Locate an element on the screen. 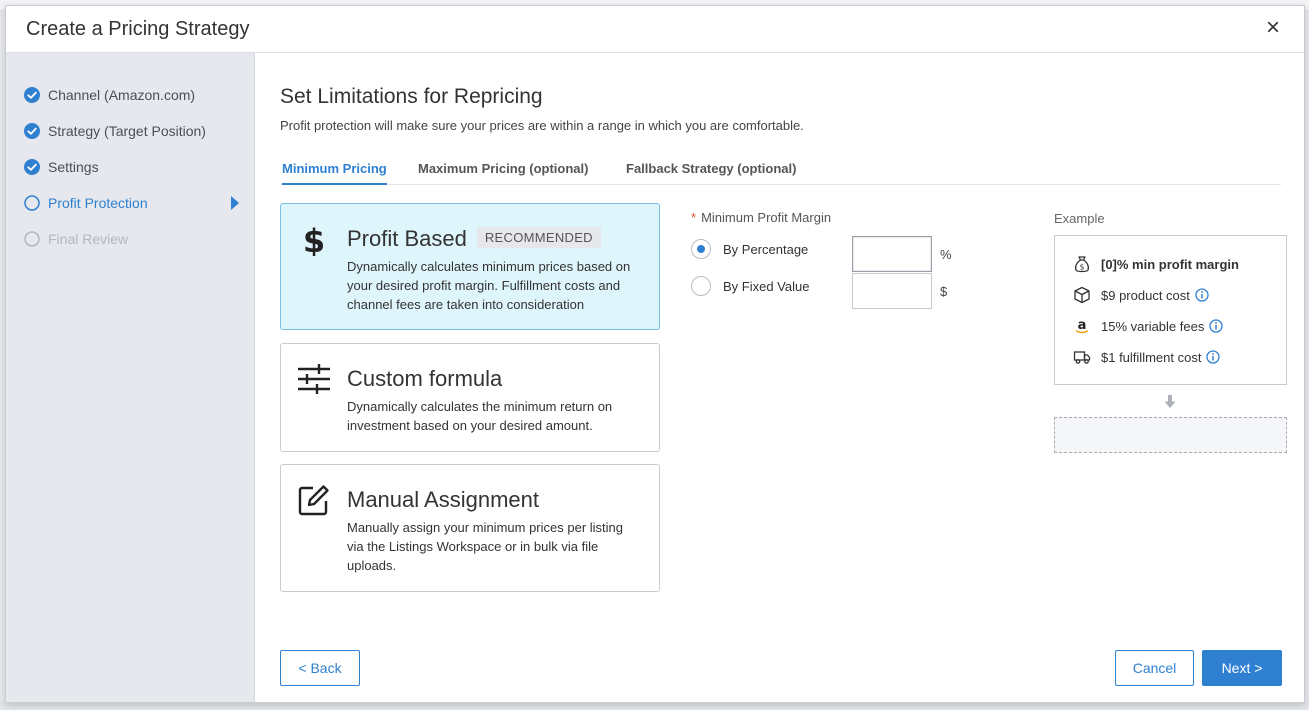  example-row-margin: $ [0]% min profit margin is located at coordinates (1156, 264).